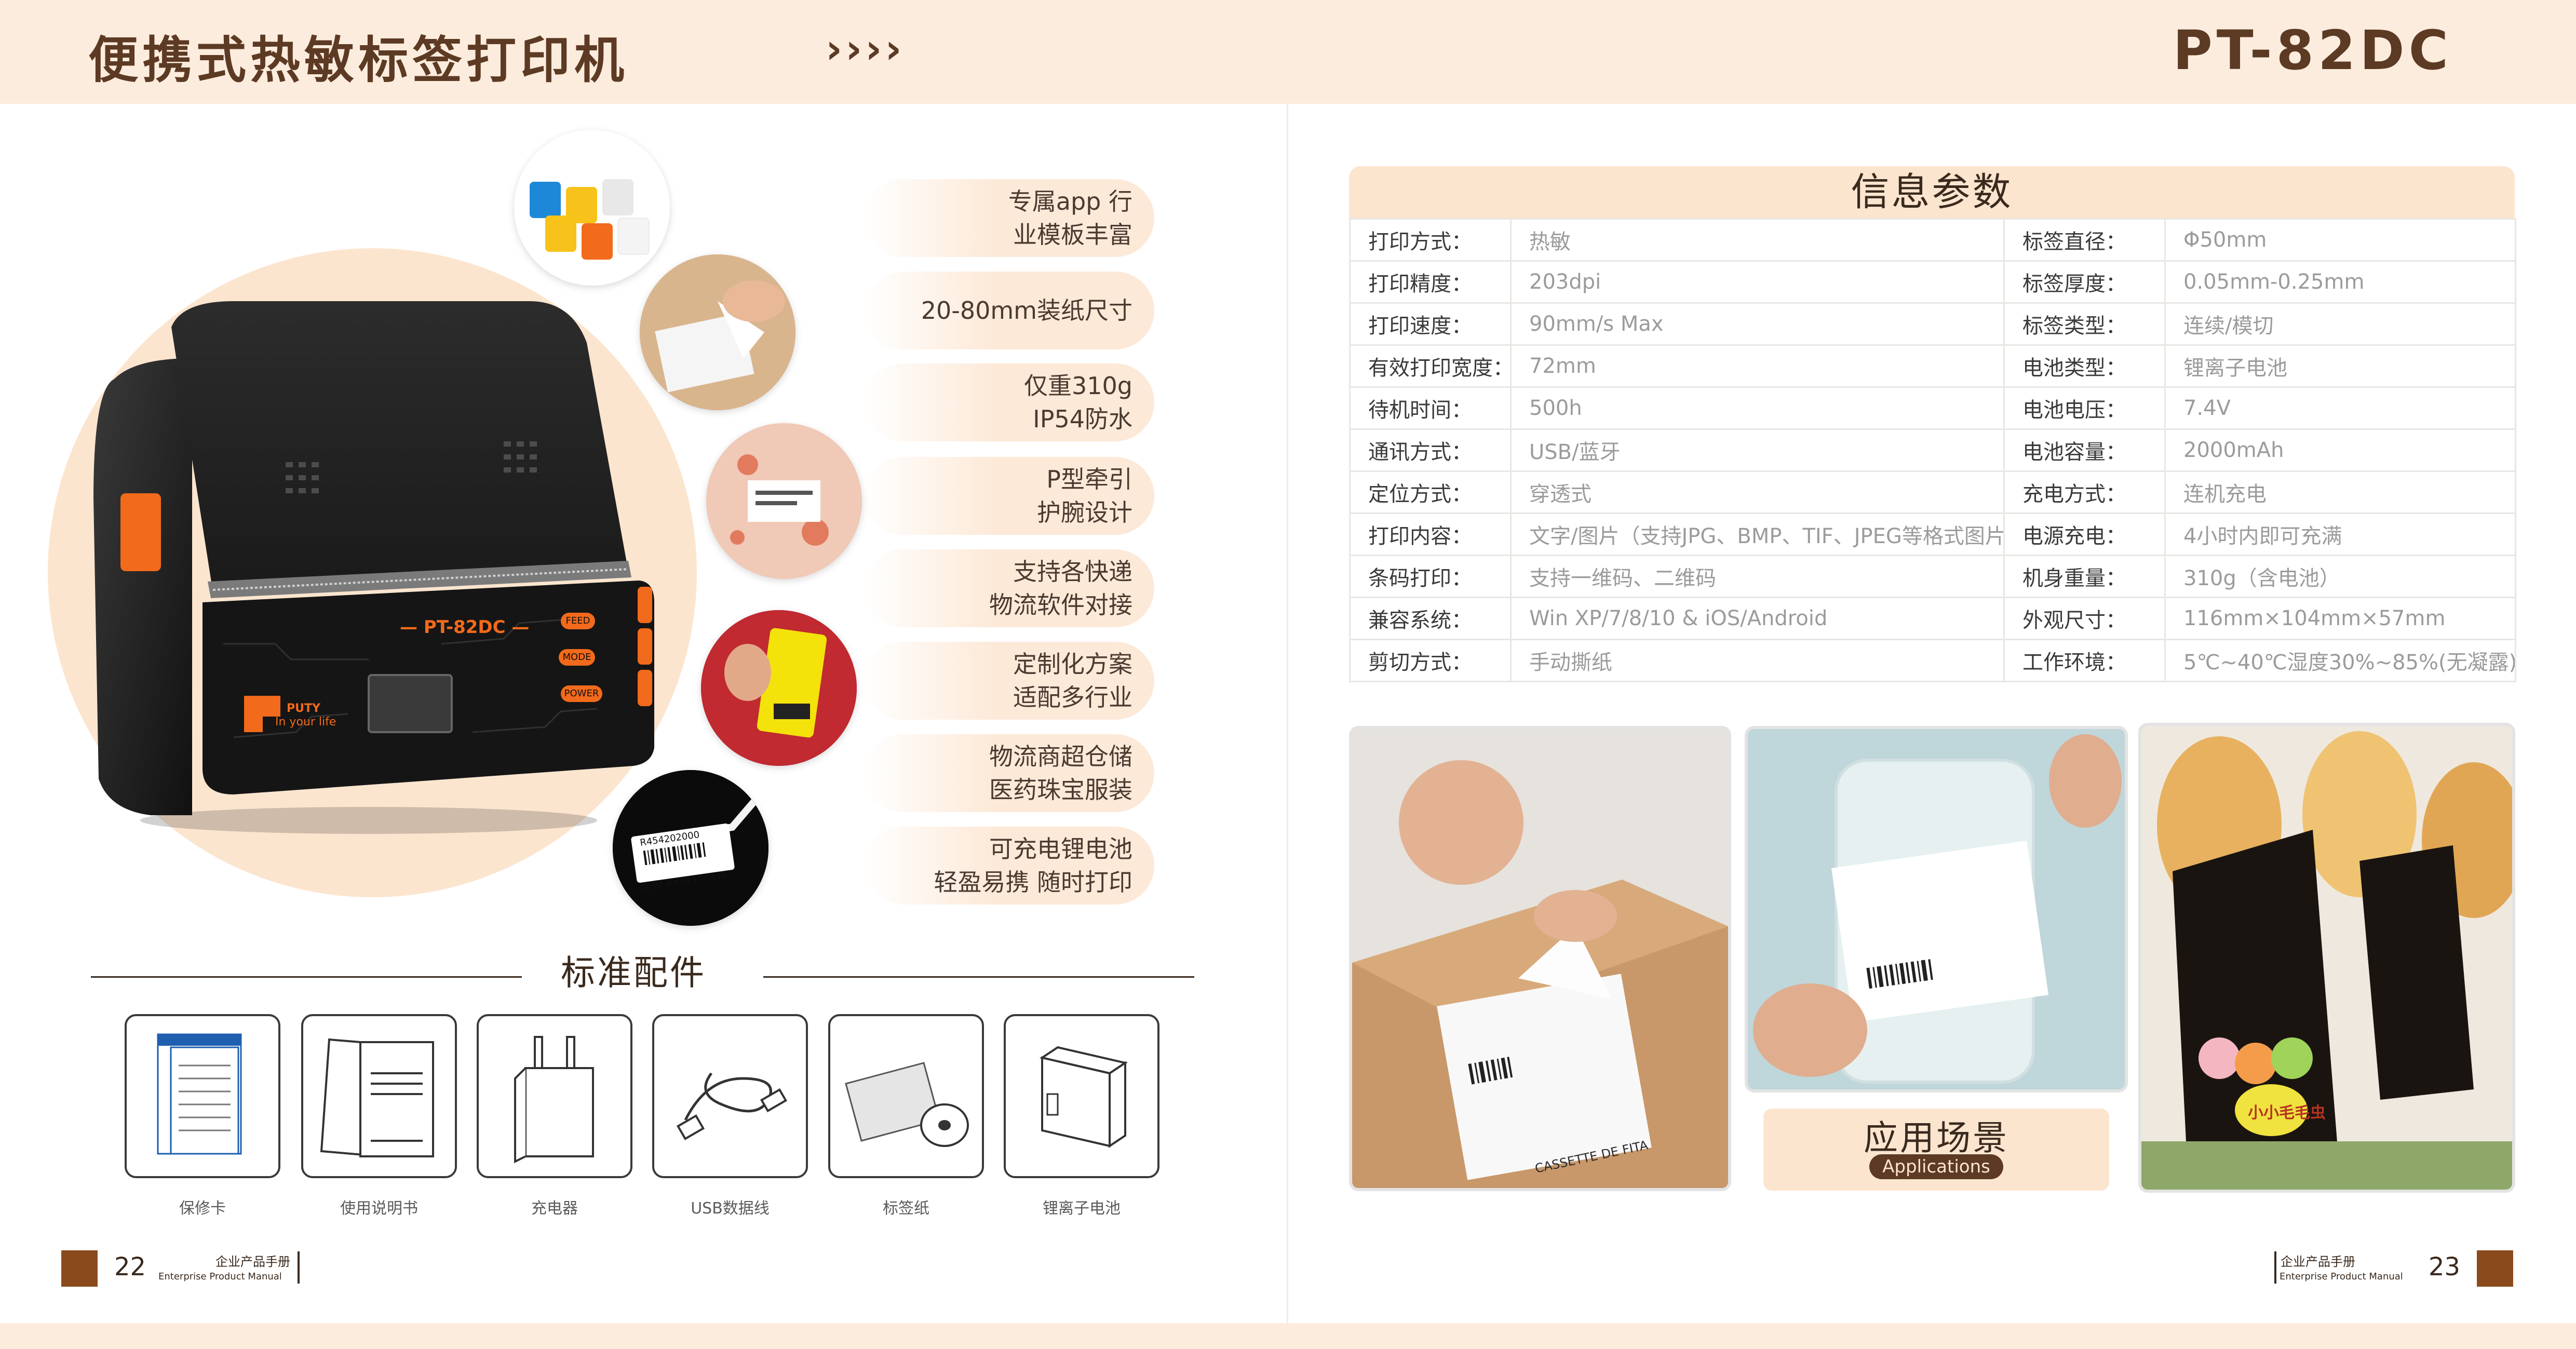 The width and height of the screenshot is (2576, 1349). I want to click on spec-key: 打印方式：, so click(1430, 240).